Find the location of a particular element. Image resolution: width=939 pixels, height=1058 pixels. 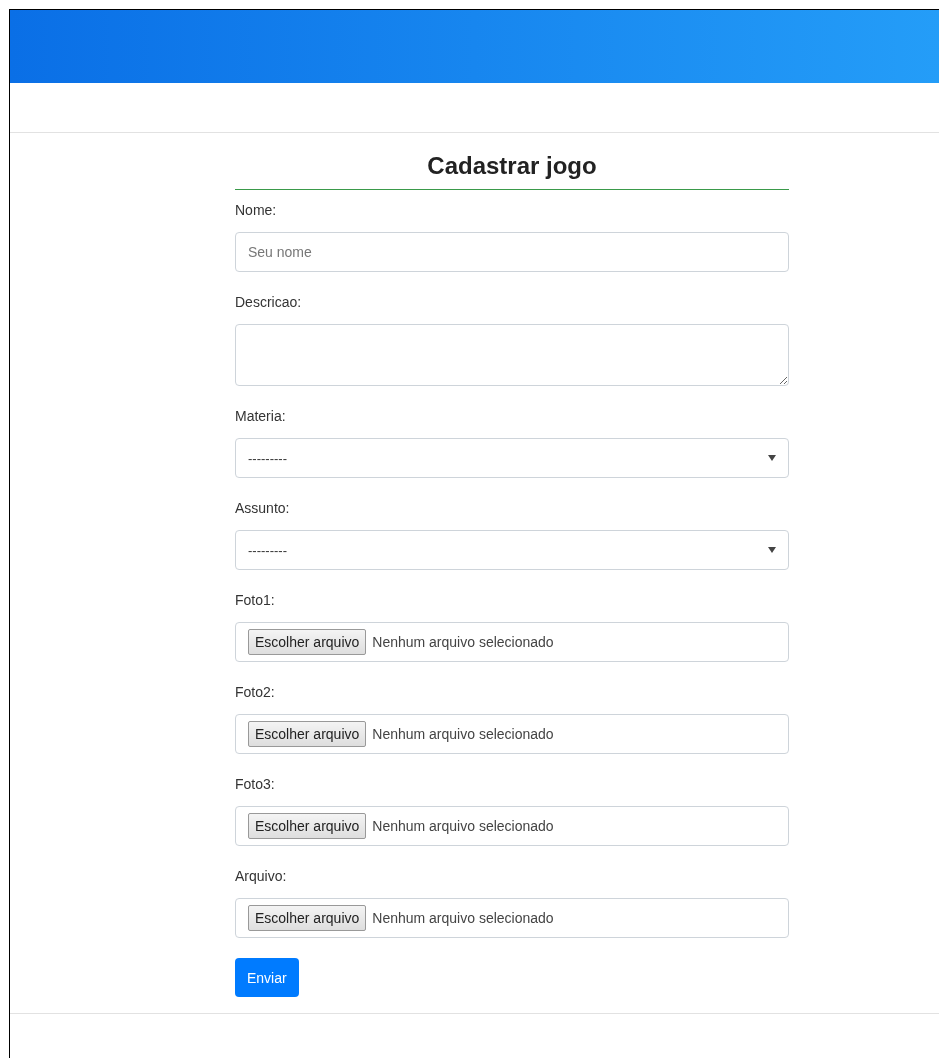

field-label: Arquivo: is located at coordinates (261, 876).